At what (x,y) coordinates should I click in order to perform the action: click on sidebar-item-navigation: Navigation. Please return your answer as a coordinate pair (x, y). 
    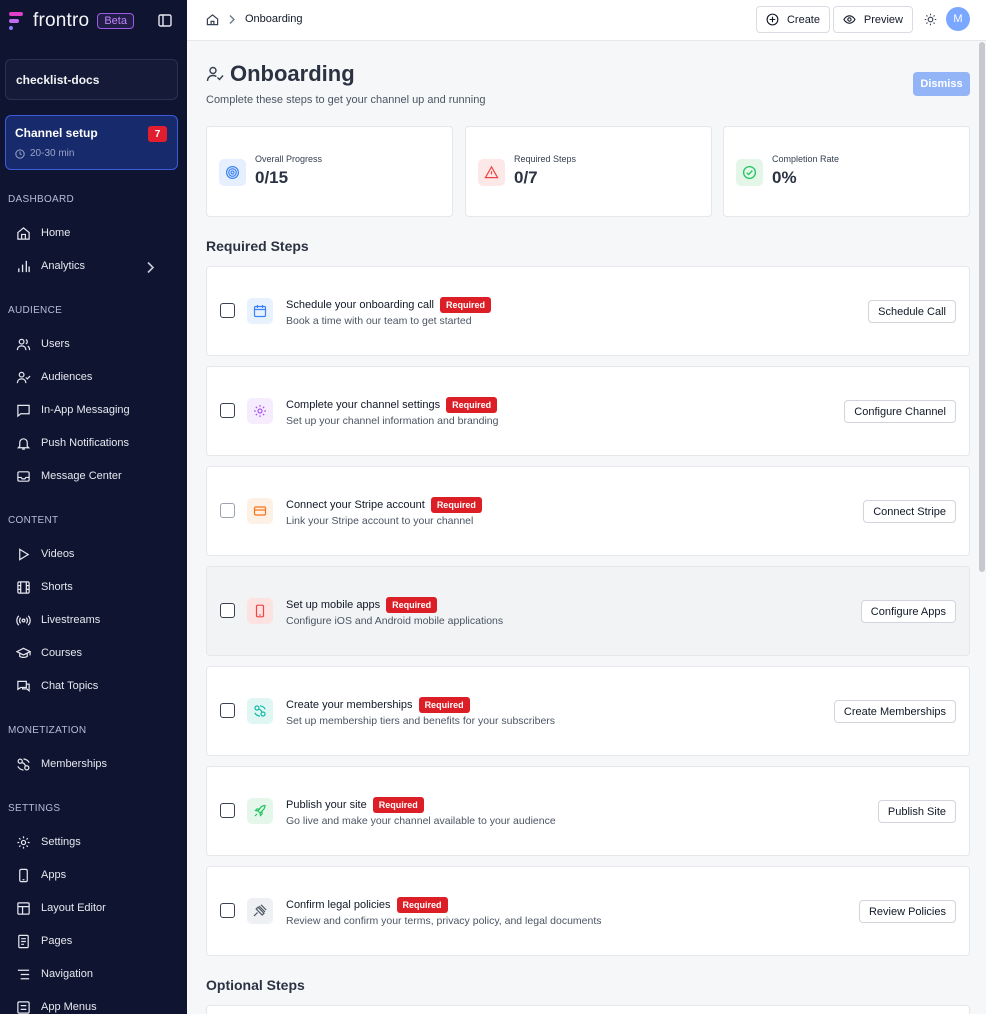
    Looking at the image, I should click on (96, 974).